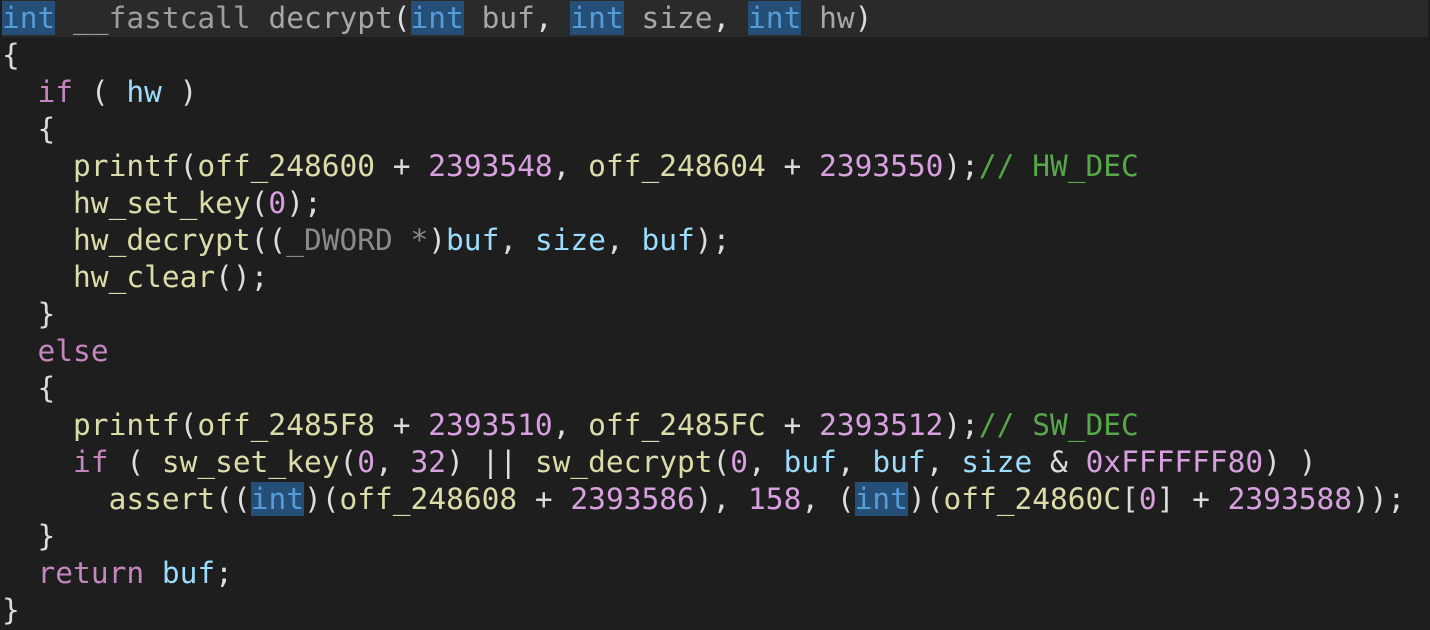  What do you see at coordinates (1059, 425) in the screenshot?
I see `code-token-comment: // SW_DEC` at bounding box center [1059, 425].